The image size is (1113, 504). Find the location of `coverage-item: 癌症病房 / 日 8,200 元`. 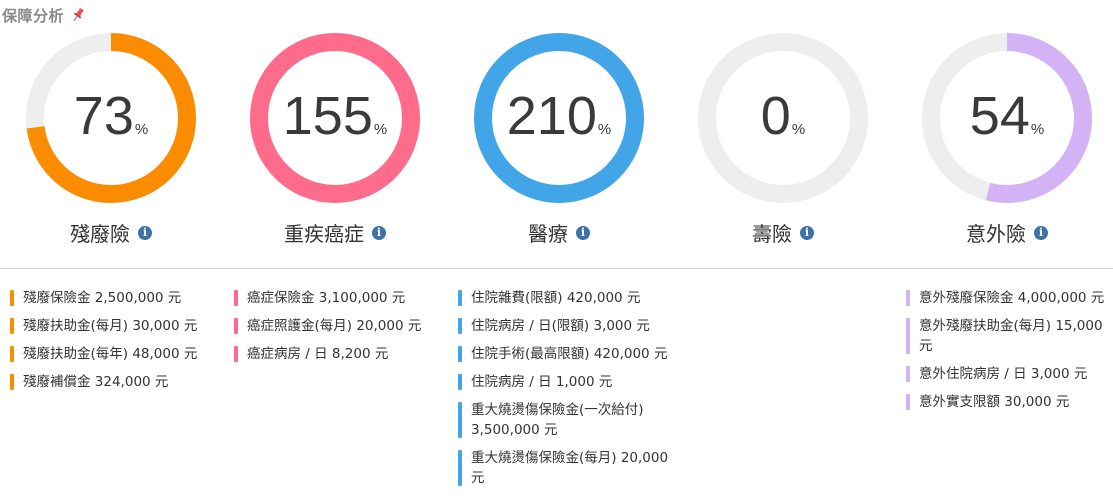

coverage-item: 癌症病房 / 日 8,200 元 is located at coordinates (341, 354).